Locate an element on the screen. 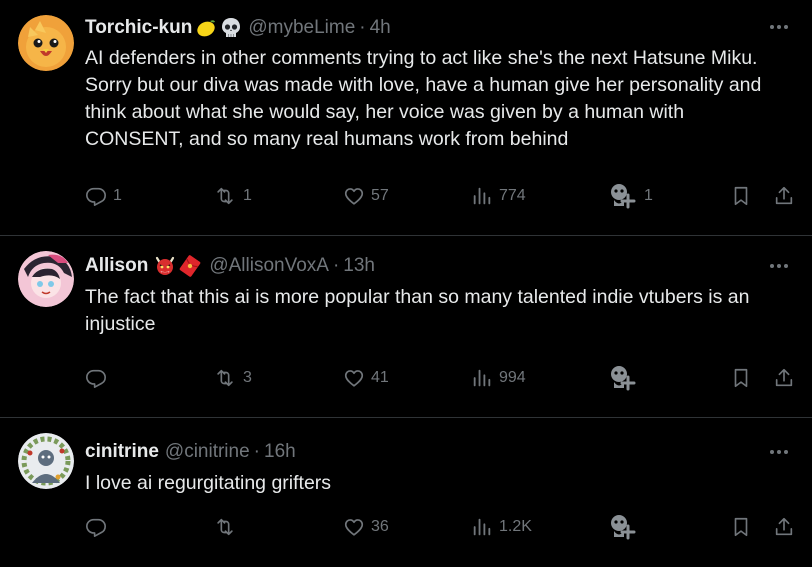 This screenshot has height=567, width=812. views-button: 1.2K is located at coordinates (501, 527).